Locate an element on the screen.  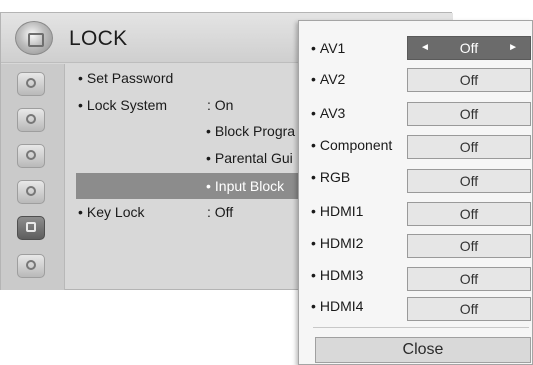
lock-category-icon is located at coordinates (34, 38).